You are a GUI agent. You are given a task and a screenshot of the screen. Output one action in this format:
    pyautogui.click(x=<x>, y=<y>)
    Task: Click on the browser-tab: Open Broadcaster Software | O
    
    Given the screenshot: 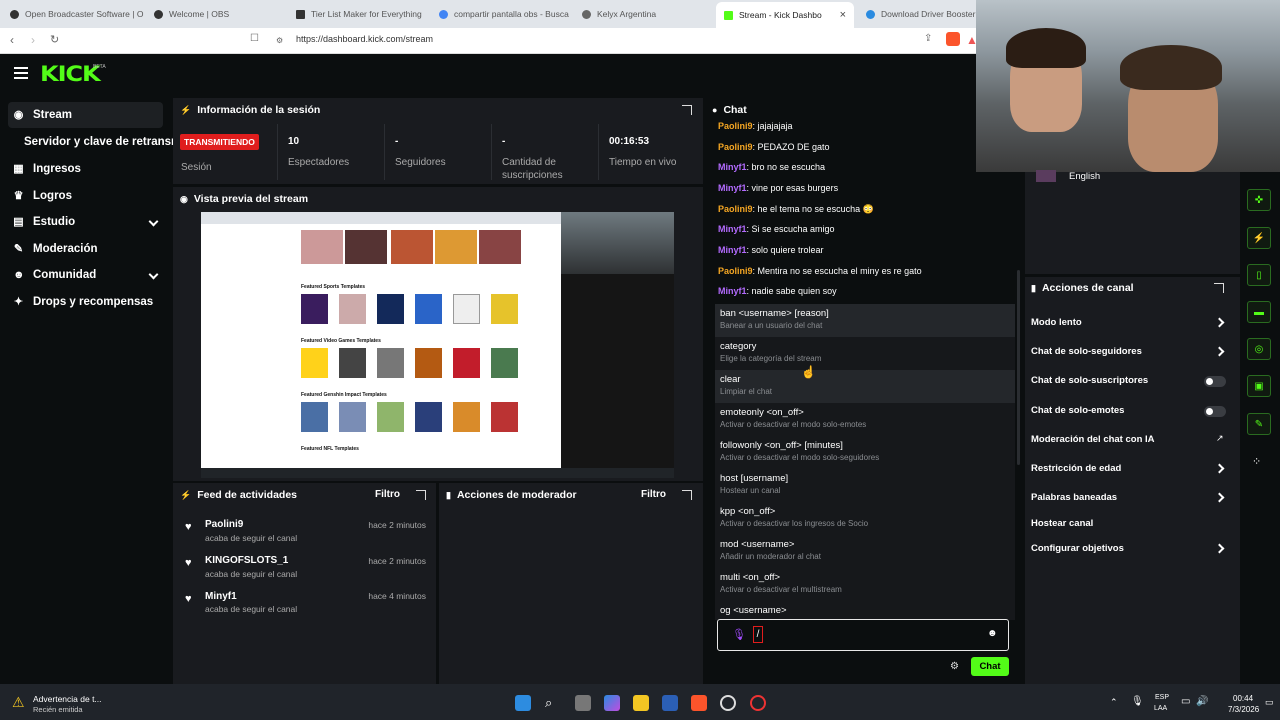 What is the action you would take?
    pyautogui.click(x=73, y=14)
    